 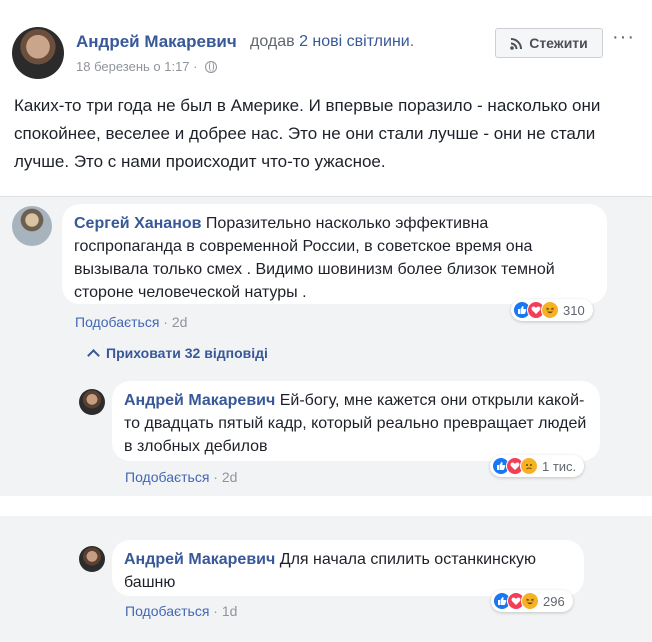 I want to click on reaction-summary: 310, so click(x=552, y=310).